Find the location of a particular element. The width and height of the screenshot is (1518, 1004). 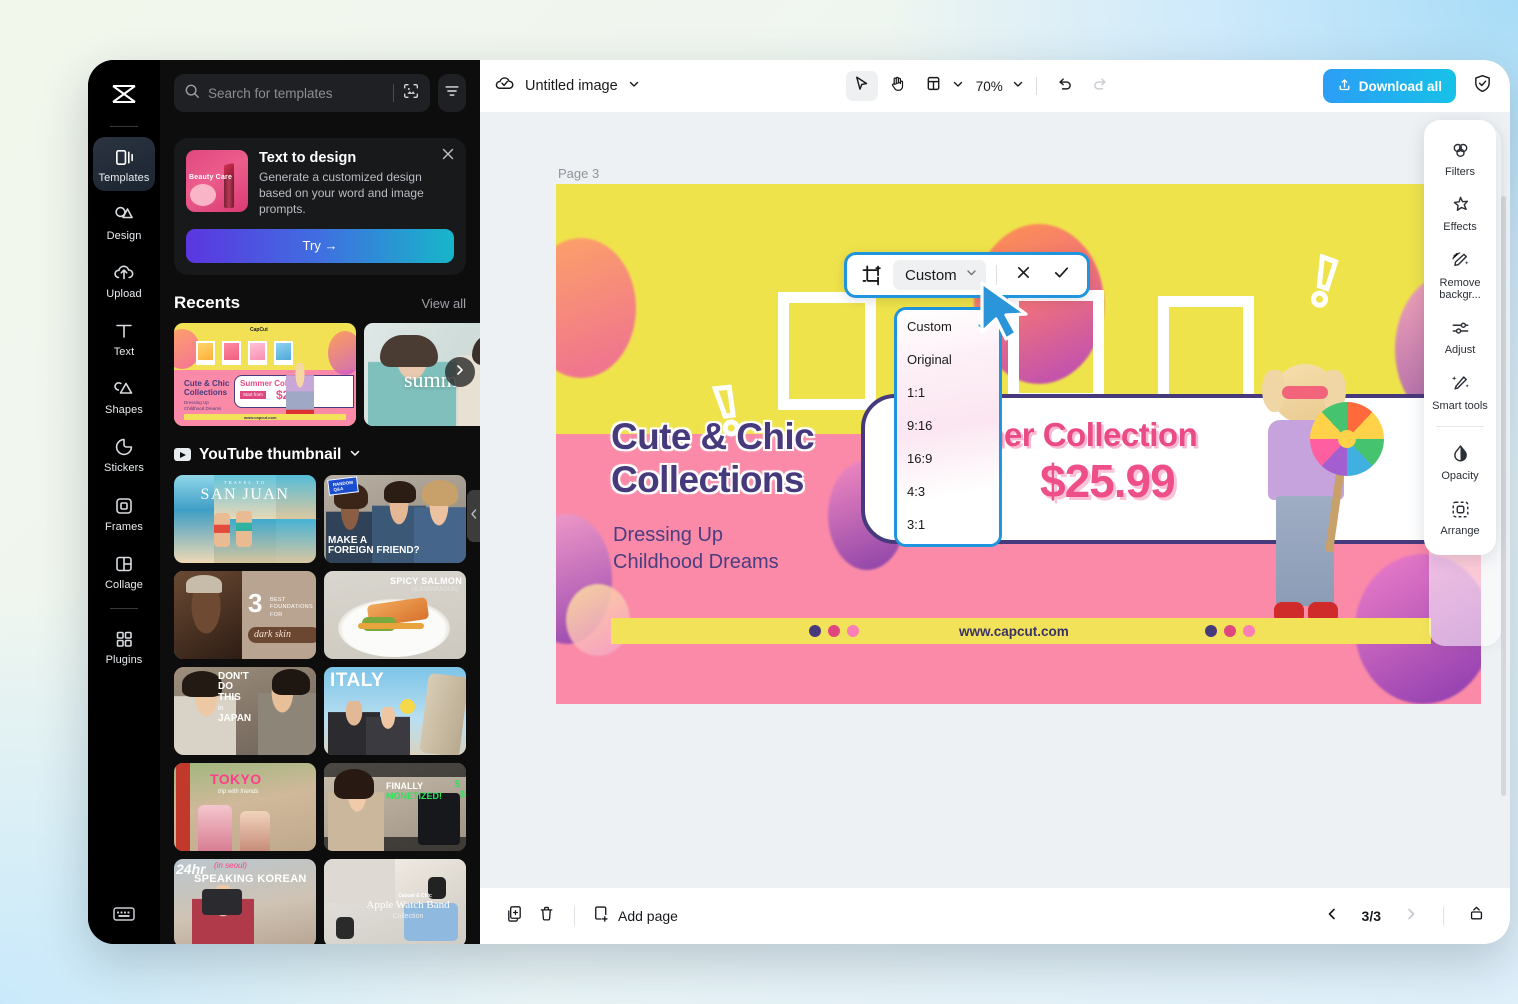

top-toolbar: Untitled image 70% Download all is located at coordinates (995, 86).